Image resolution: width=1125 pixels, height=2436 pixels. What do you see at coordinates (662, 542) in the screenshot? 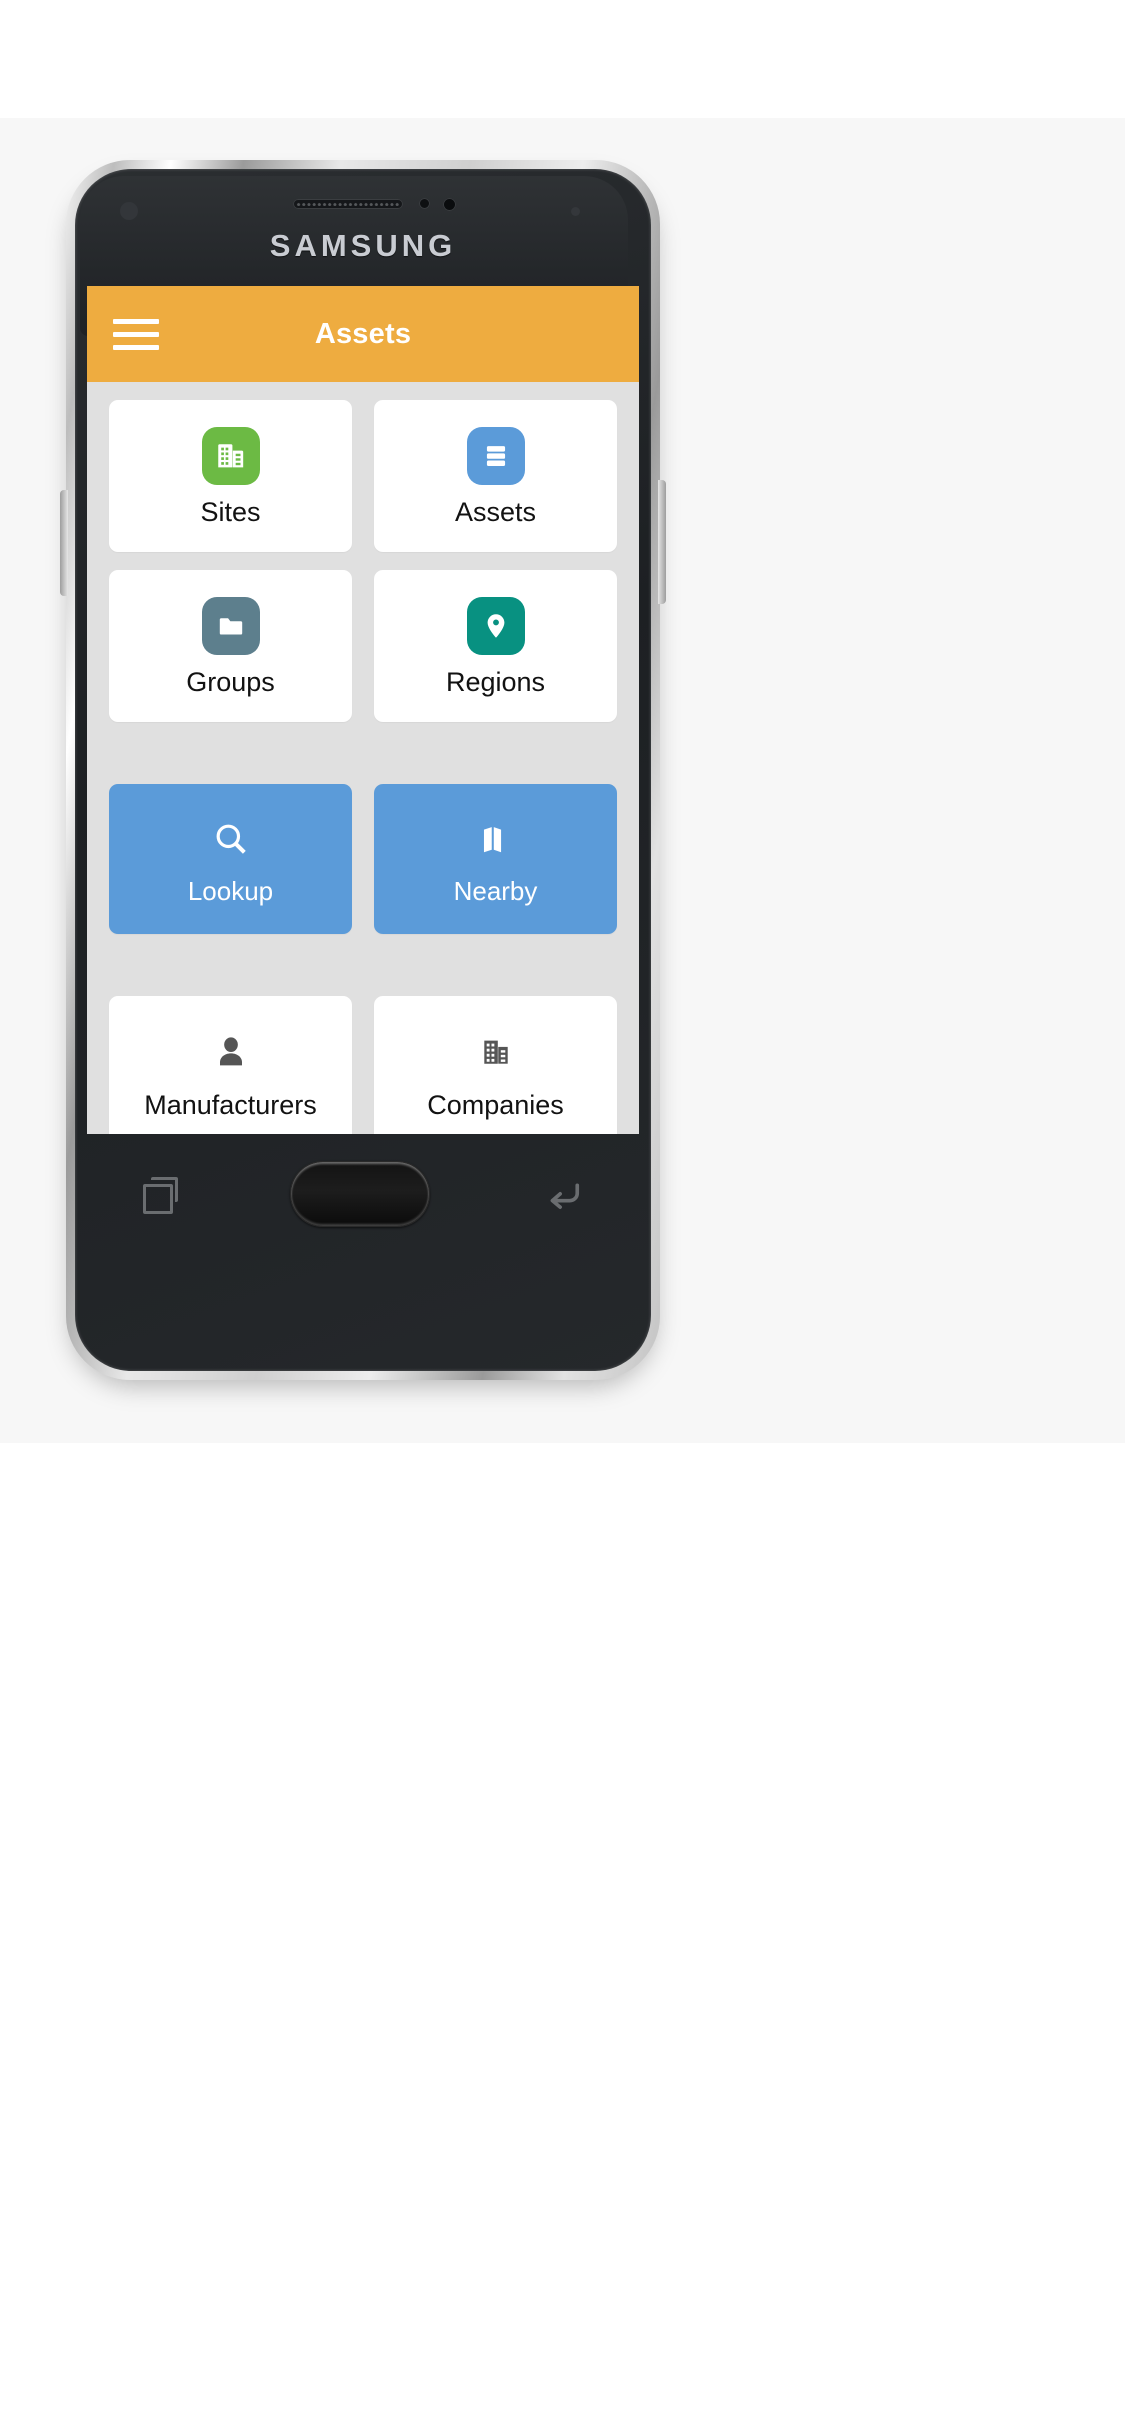
I see `power-button` at bounding box center [662, 542].